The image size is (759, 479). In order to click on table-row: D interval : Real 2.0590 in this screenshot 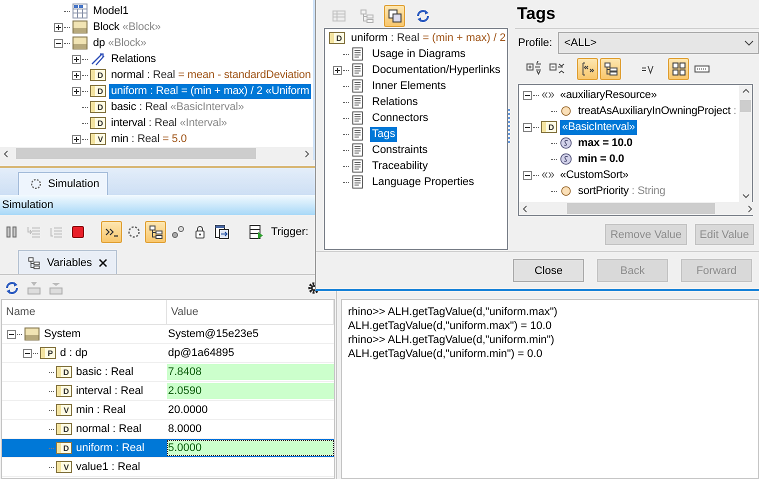, I will do `click(168, 391)`.